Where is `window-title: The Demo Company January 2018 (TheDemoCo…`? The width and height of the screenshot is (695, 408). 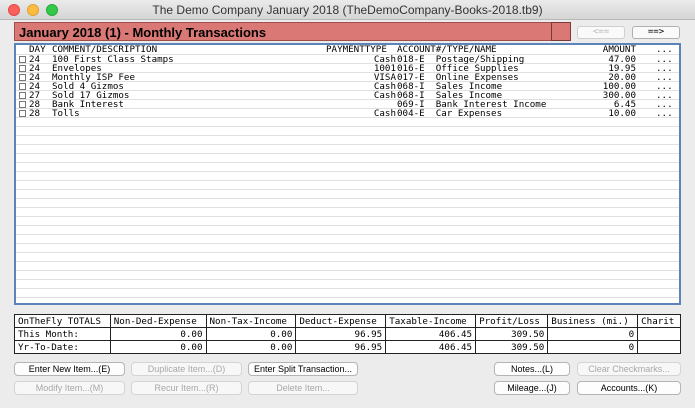
window-title: The Demo Company January 2018 (TheDemoCo… is located at coordinates (347, 10).